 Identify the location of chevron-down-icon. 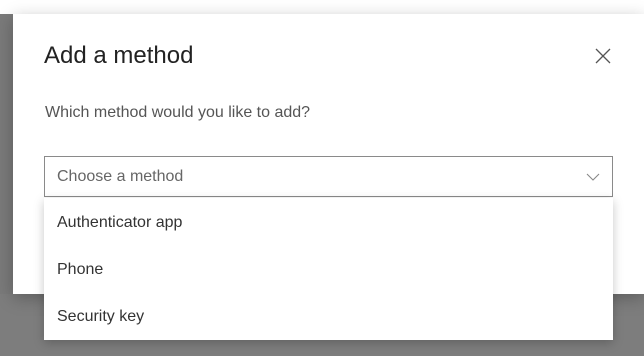
(593, 177).